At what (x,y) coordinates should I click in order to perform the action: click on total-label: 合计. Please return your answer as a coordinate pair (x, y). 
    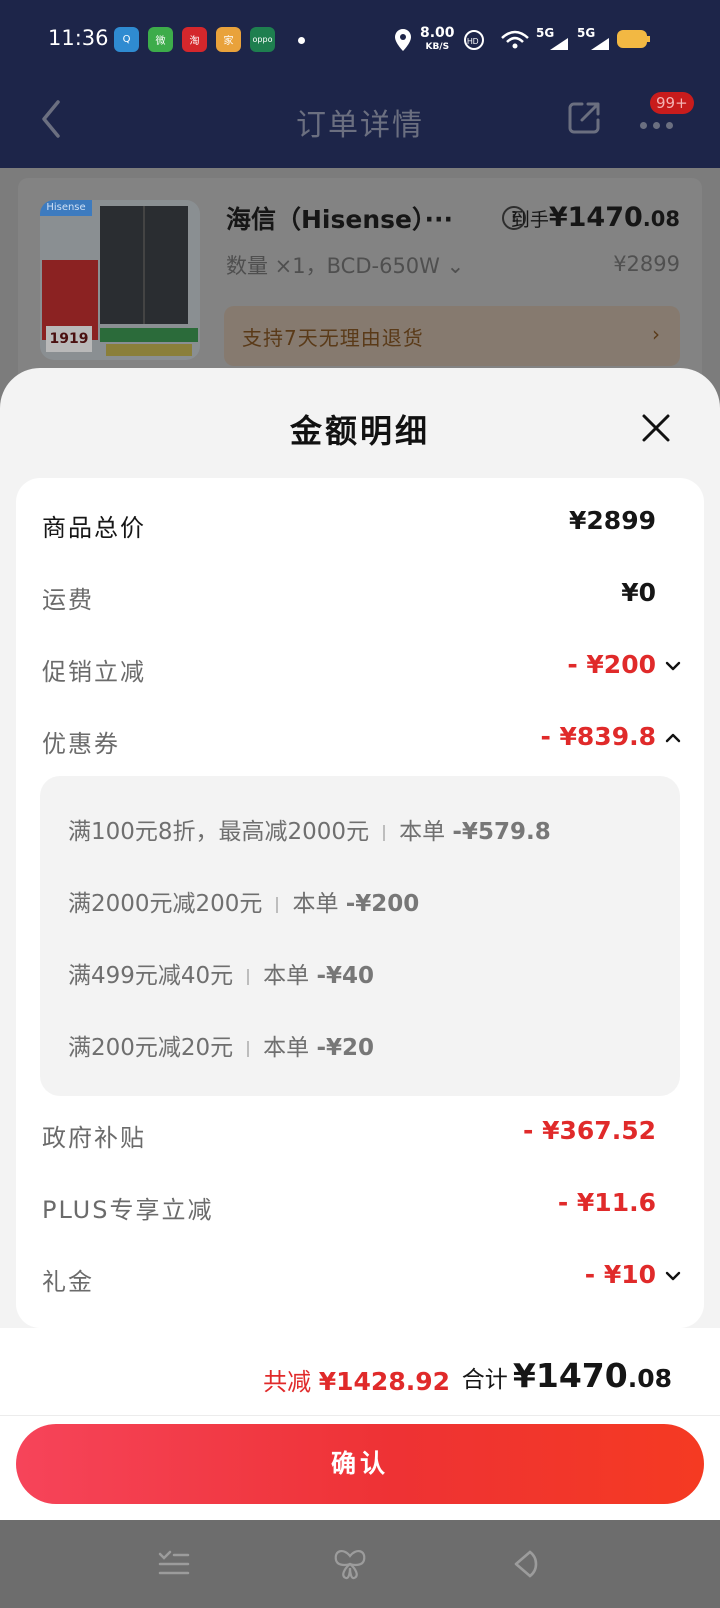
    Looking at the image, I should click on (484, 1380).